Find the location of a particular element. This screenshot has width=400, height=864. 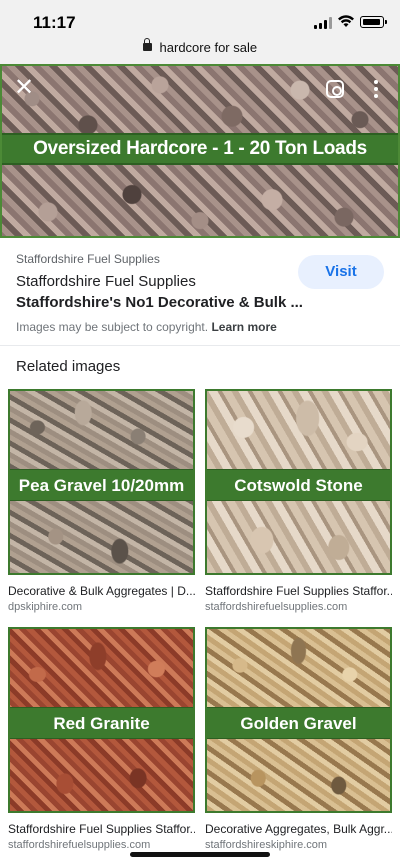

related-image-thumbnail: Red Granite is located at coordinates (101, 720).